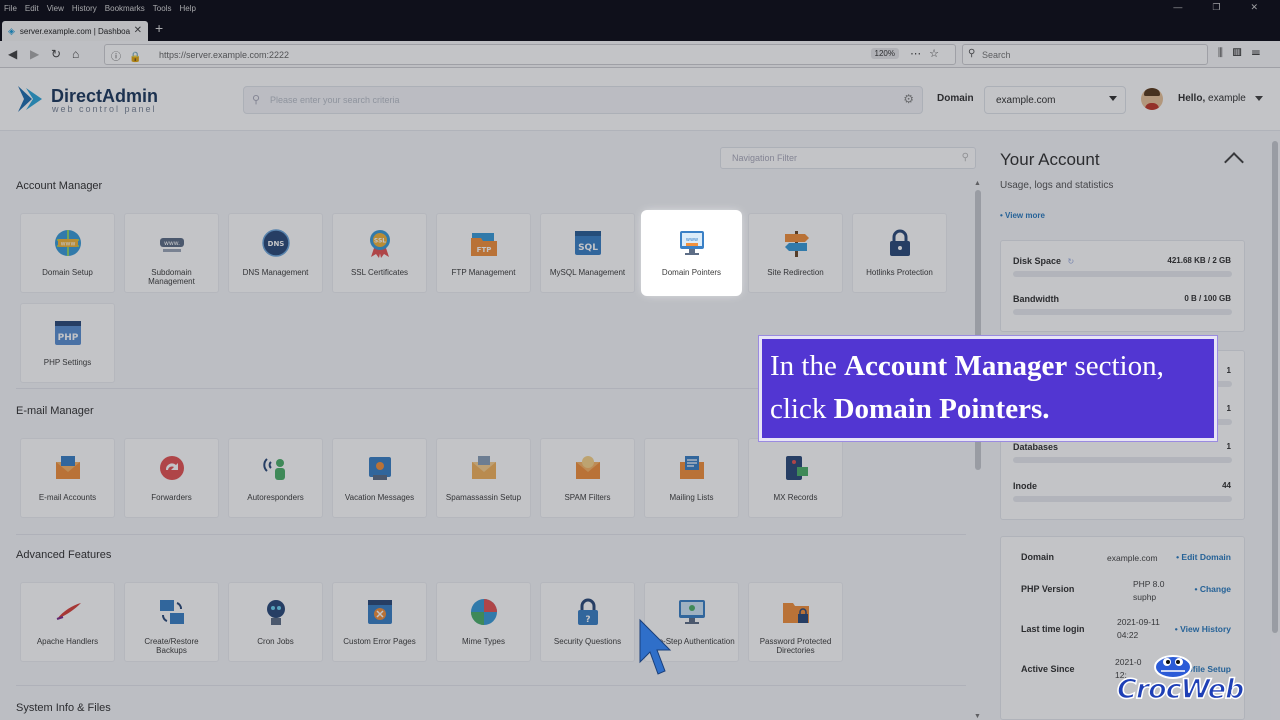 This screenshot has width=1280, height=720. What do you see at coordinates (1177, 7) in the screenshot?
I see `minimize-icon: —` at bounding box center [1177, 7].